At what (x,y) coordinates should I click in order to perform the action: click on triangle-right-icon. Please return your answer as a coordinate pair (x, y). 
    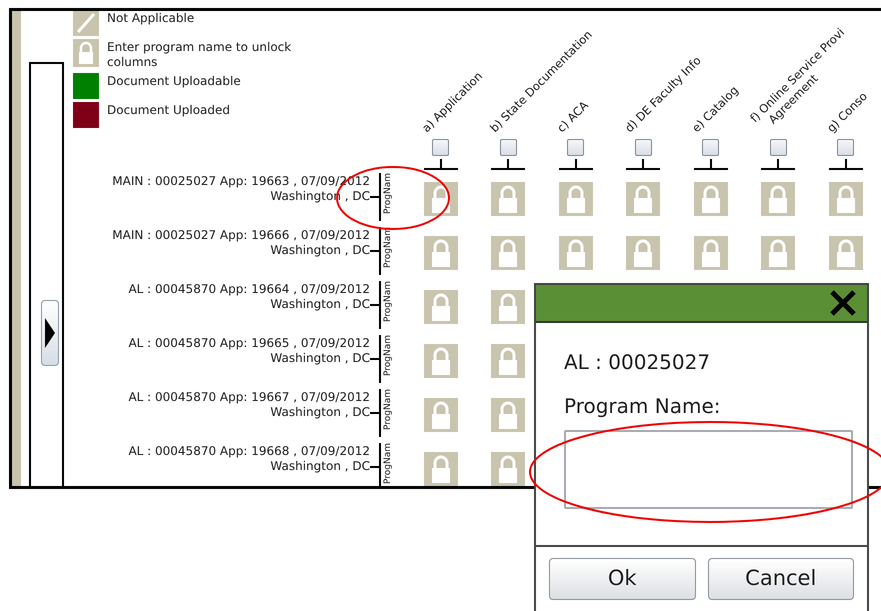
    Looking at the image, I should click on (50, 333).